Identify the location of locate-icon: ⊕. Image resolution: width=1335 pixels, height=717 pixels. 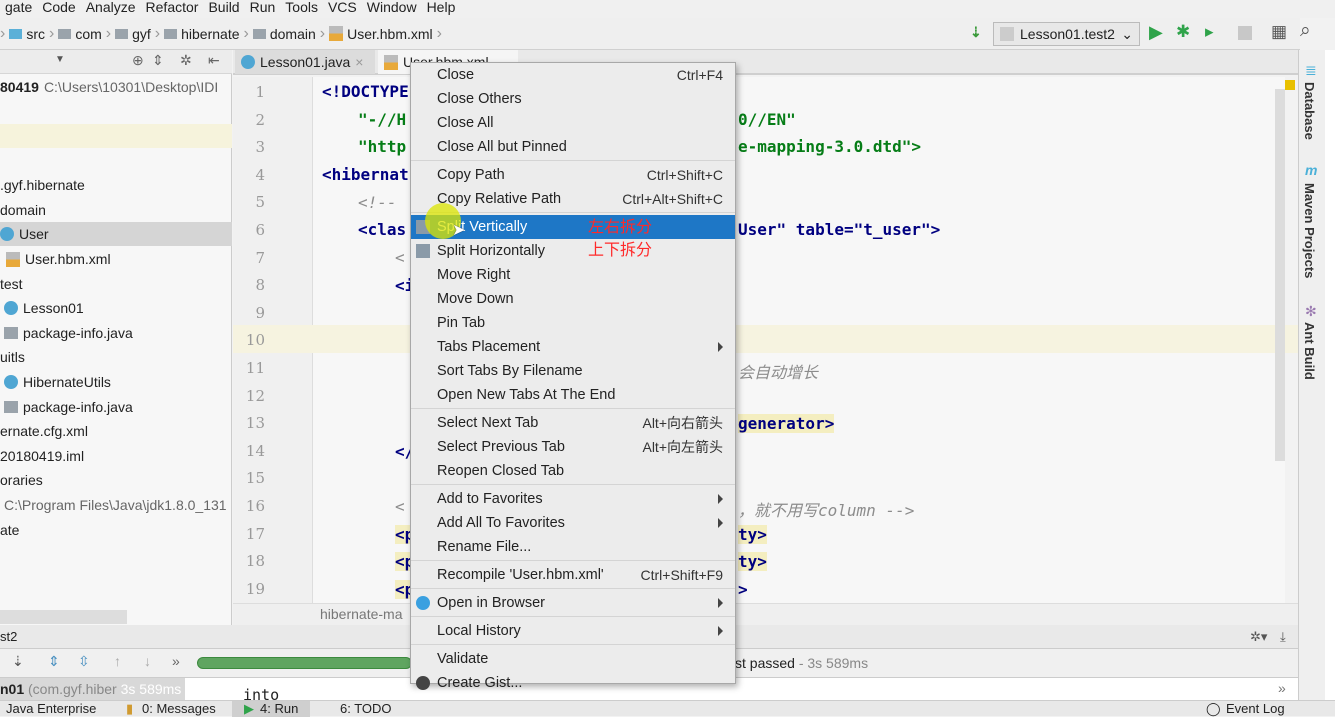
(138, 60).